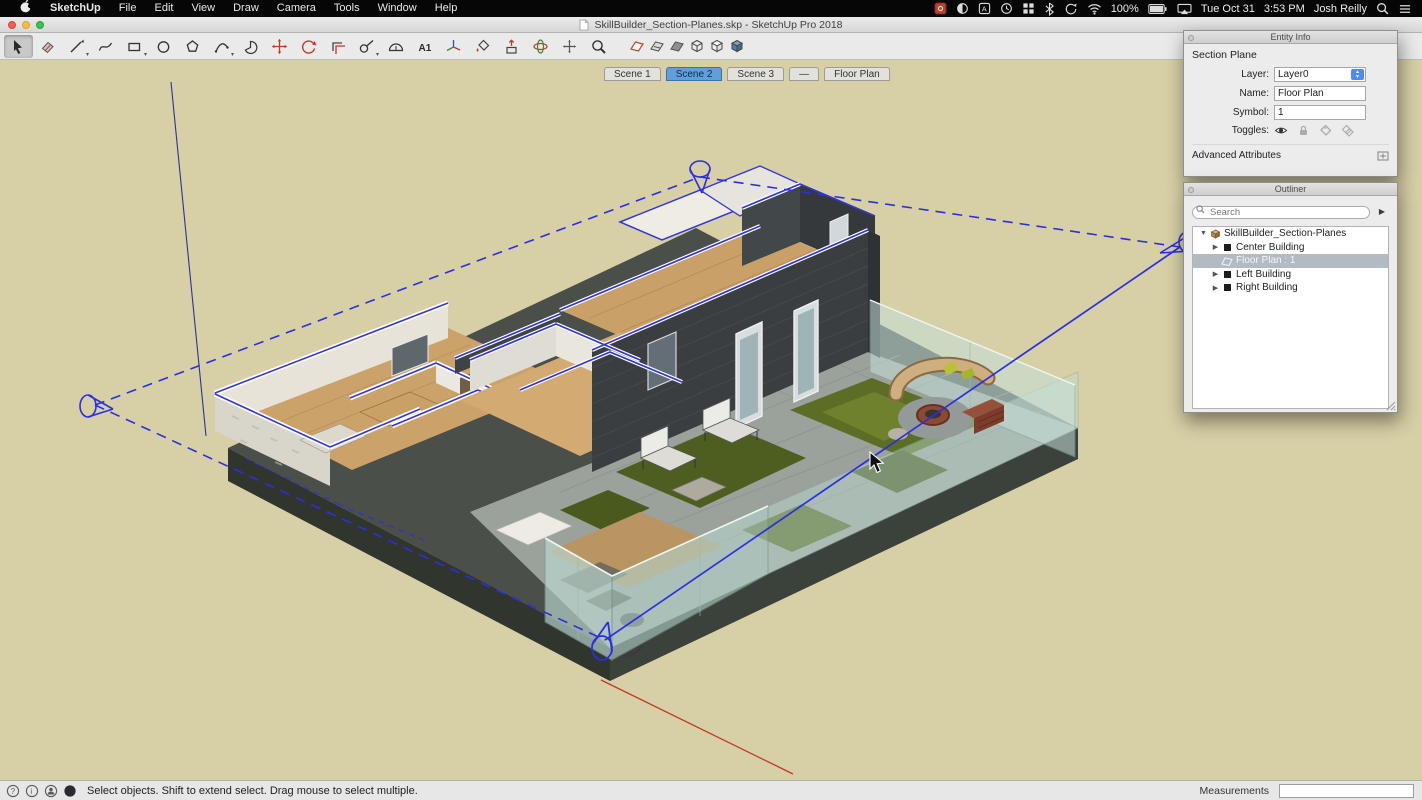 Image resolution: width=1422 pixels, height=800 pixels. What do you see at coordinates (163, 8) in the screenshot?
I see `menu-edit: Edit` at bounding box center [163, 8].